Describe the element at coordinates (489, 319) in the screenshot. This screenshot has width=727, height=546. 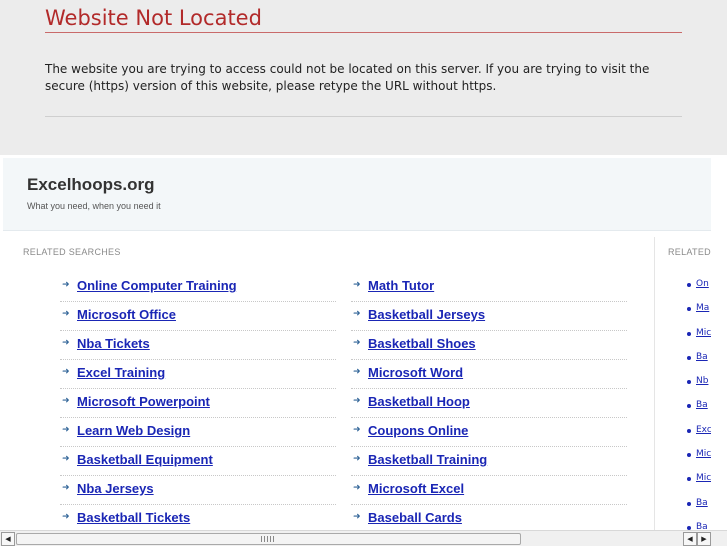
I see `list-item: ➜ Basketball Jerseys` at that location.